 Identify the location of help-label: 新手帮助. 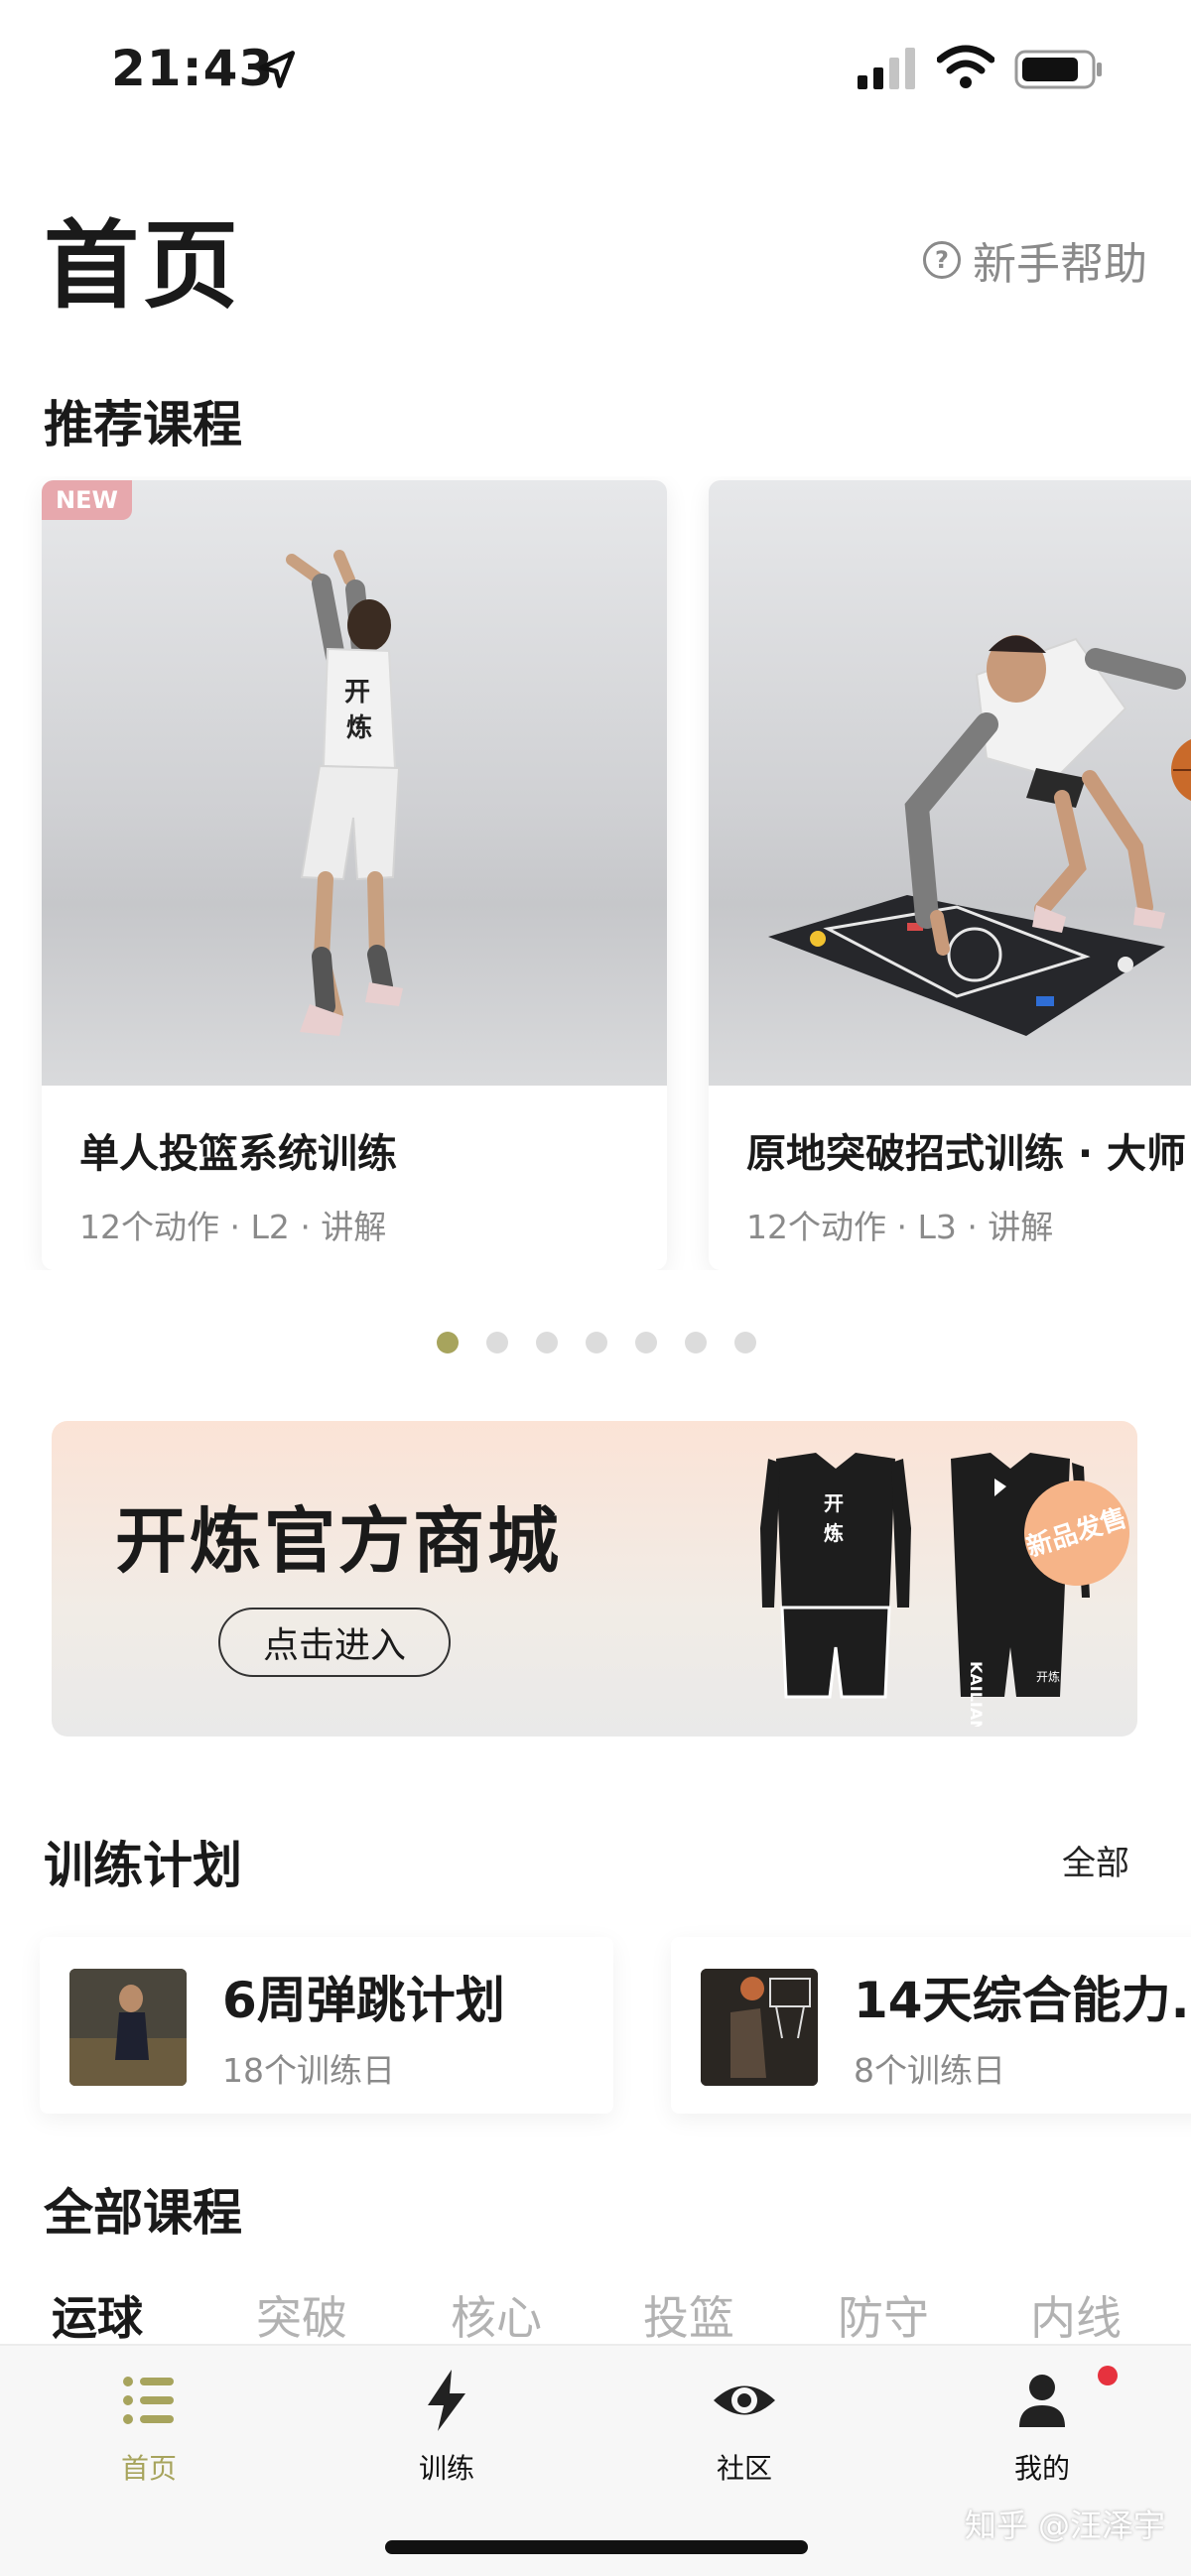
(1060, 264).